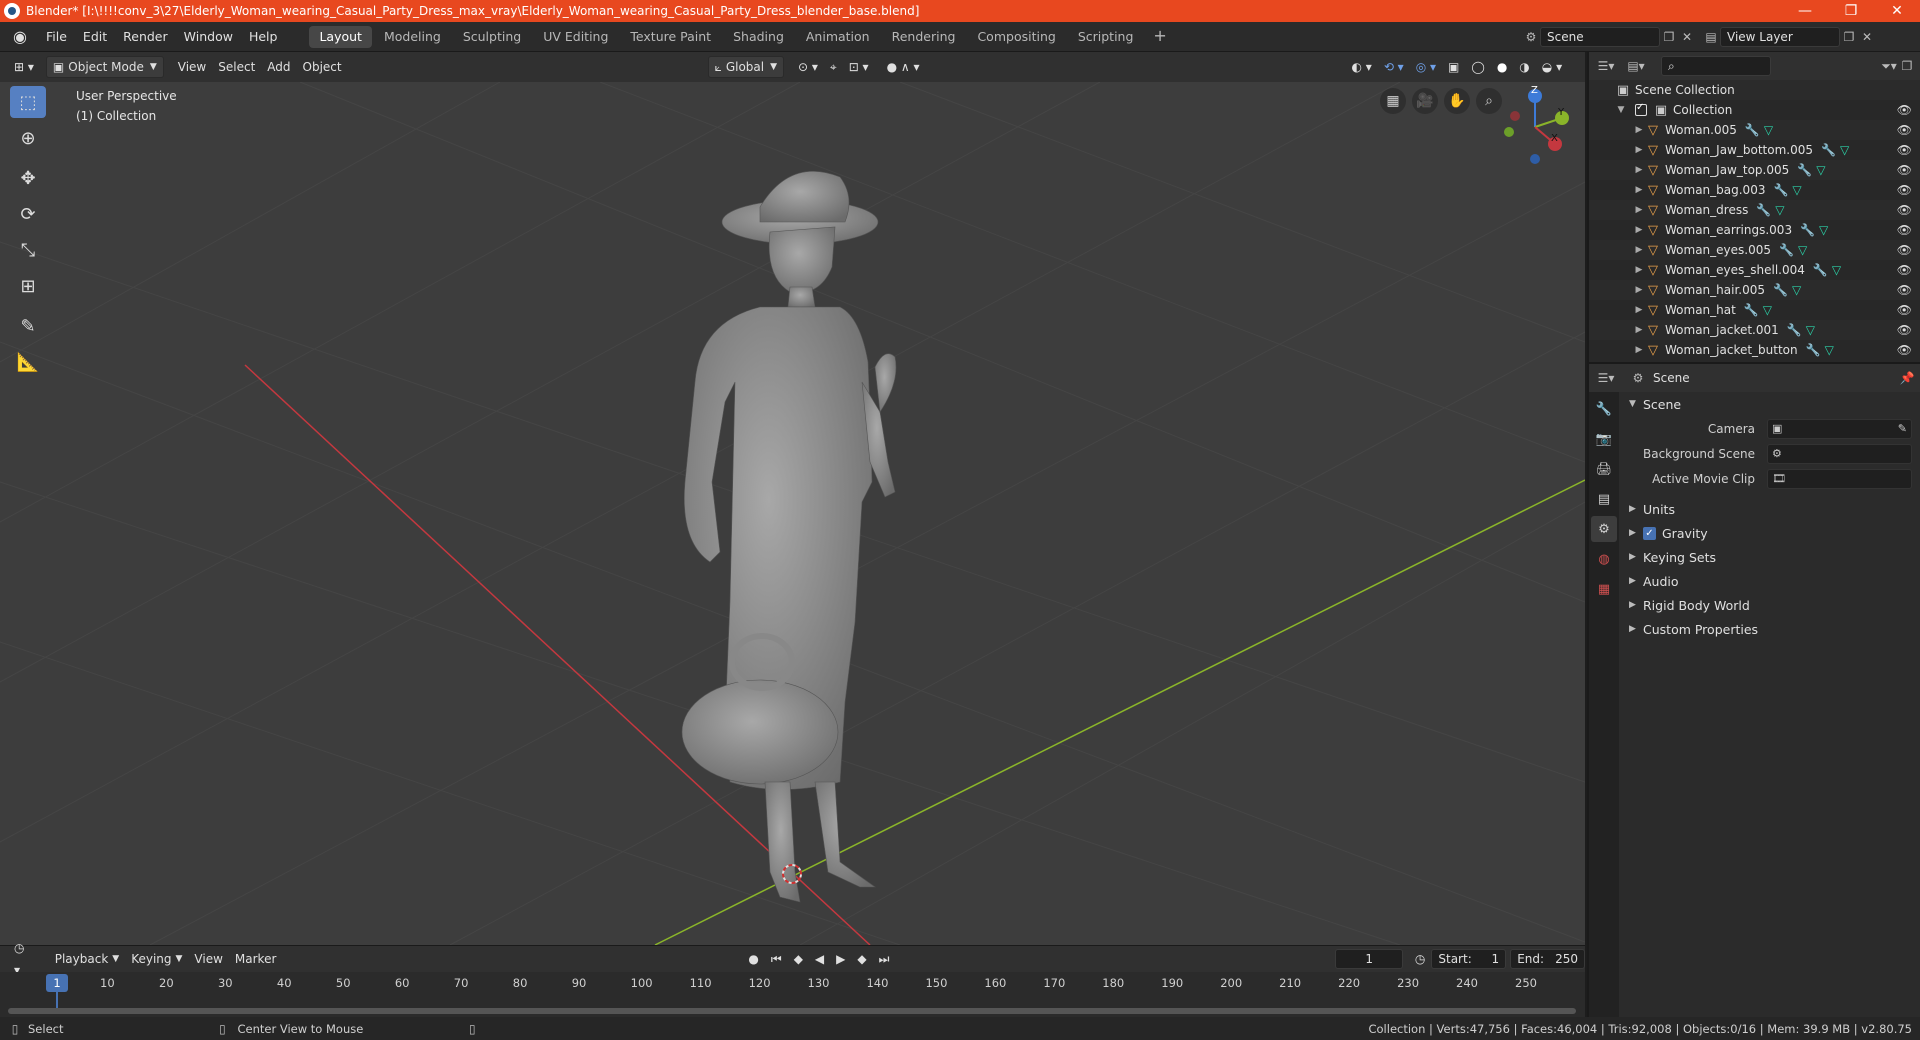 The width and height of the screenshot is (1920, 1040). Describe the element at coordinates (1716, 66) in the screenshot. I see `outliner-search-input: ⌕` at that location.